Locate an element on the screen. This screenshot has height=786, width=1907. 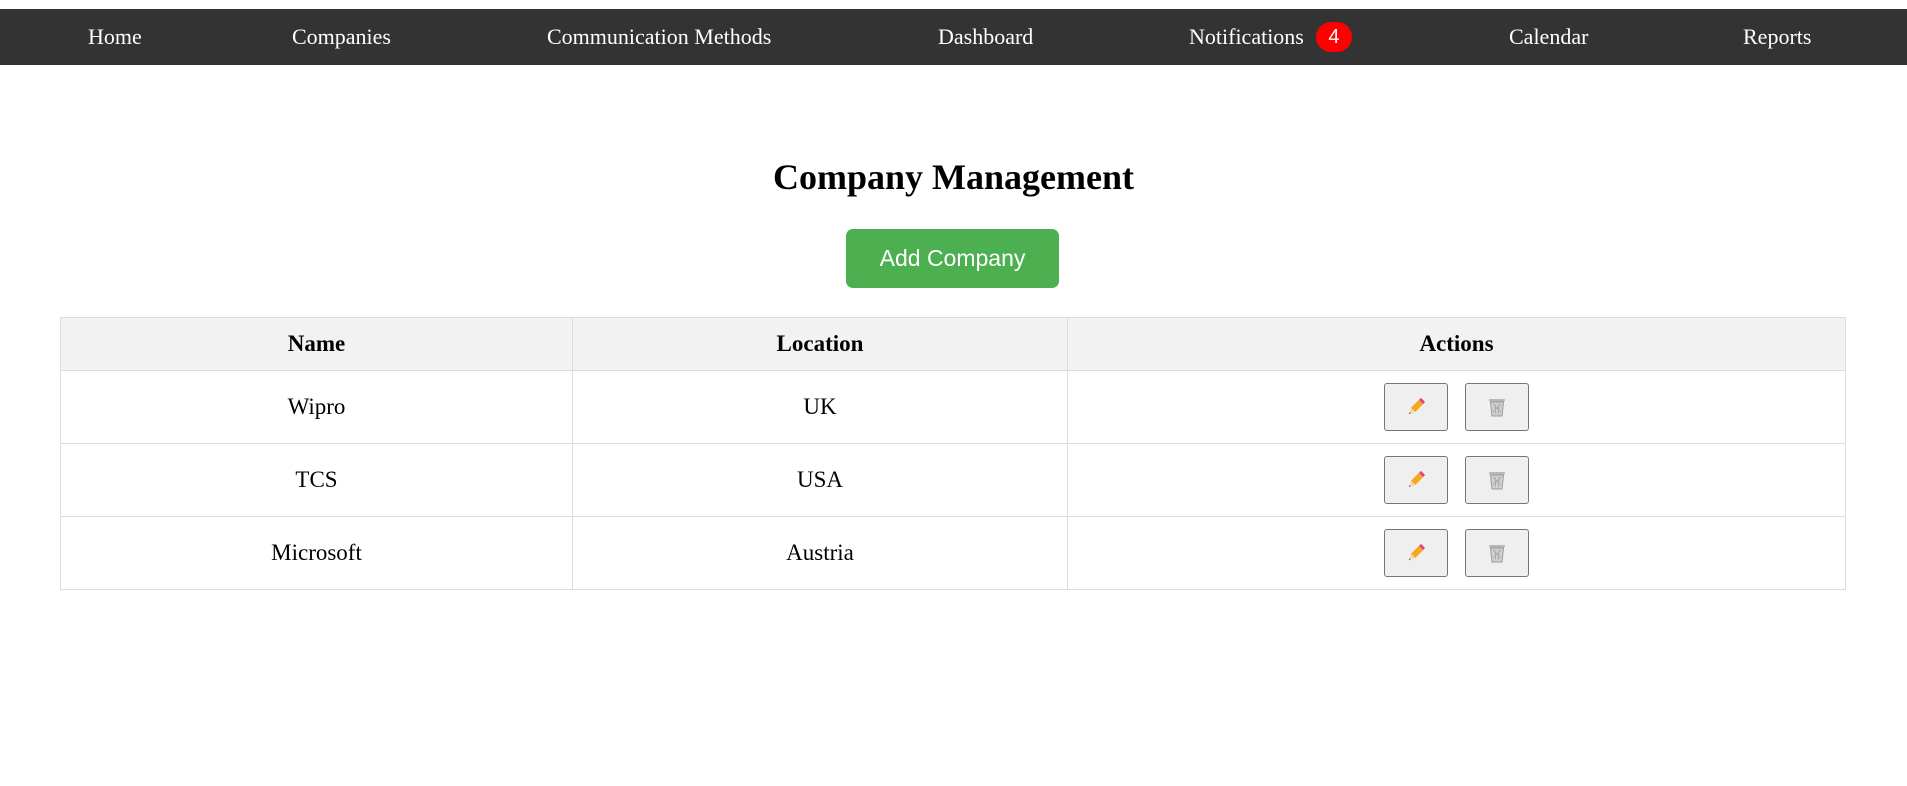
nav-item-reports: Reports is located at coordinates (1777, 37).